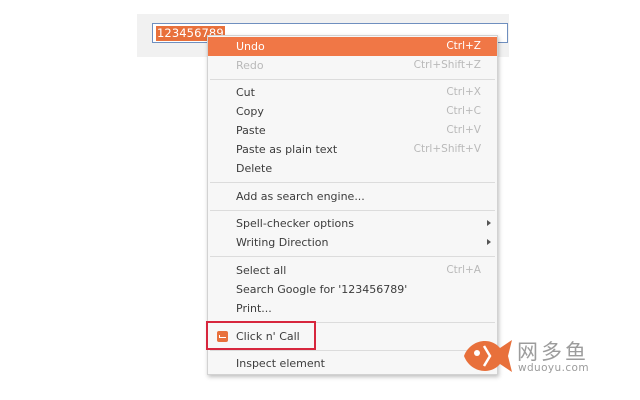 The width and height of the screenshot is (640, 400). I want to click on menu-item-label: Inspect element, so click(280, 363).